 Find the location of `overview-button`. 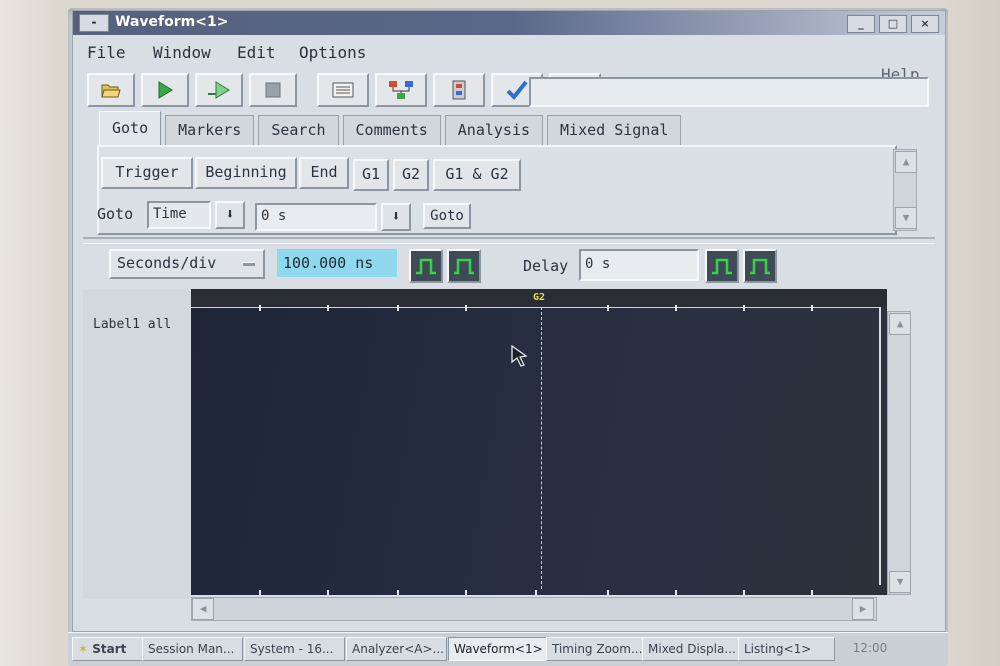

overview-button is located at coordinates (401, 90).